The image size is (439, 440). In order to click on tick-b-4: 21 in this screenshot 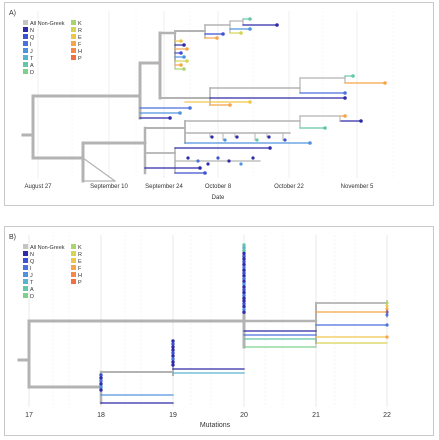, I will do `click(316, 415)`.